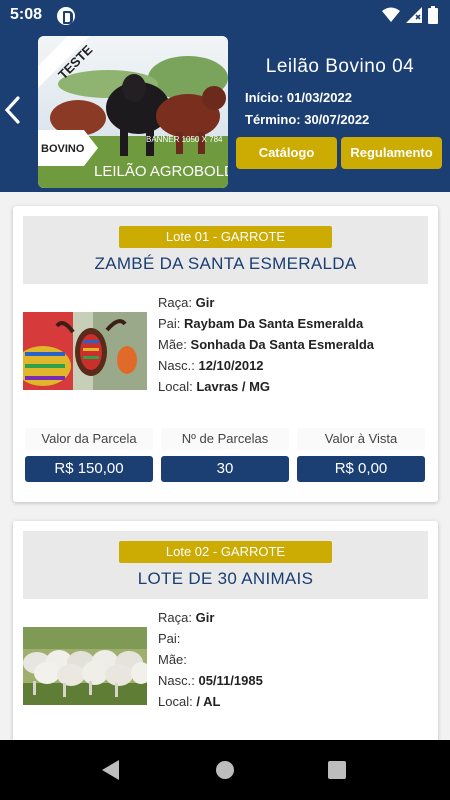  Describe the element at coordinates (225, 237) in the screenshot. I see `lot-badge: Lote 01 - GARROTE` at that location.